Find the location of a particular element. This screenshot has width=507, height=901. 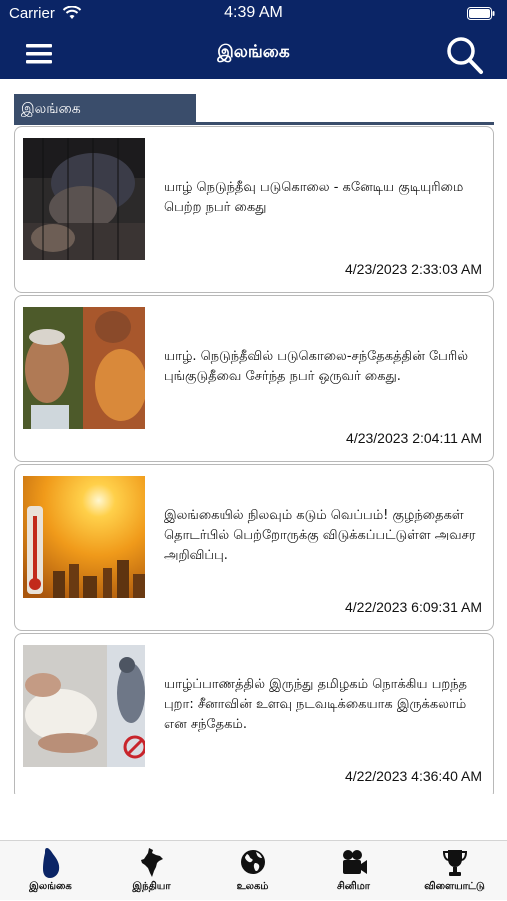

trophy-icon is located at coordinates (455, 863).